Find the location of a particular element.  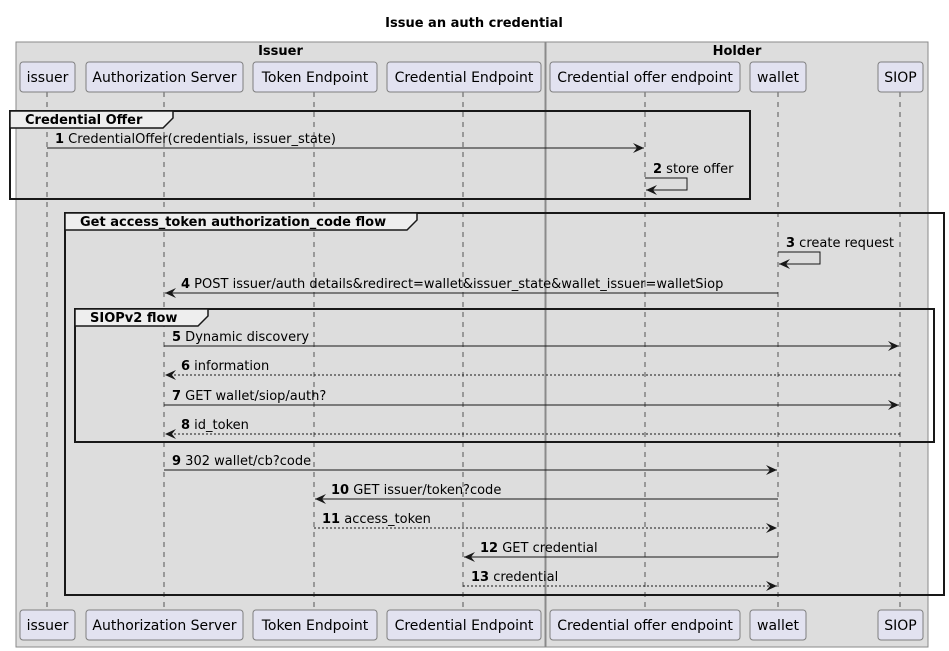

message-number: 1 is located at coordinates (59, 139).